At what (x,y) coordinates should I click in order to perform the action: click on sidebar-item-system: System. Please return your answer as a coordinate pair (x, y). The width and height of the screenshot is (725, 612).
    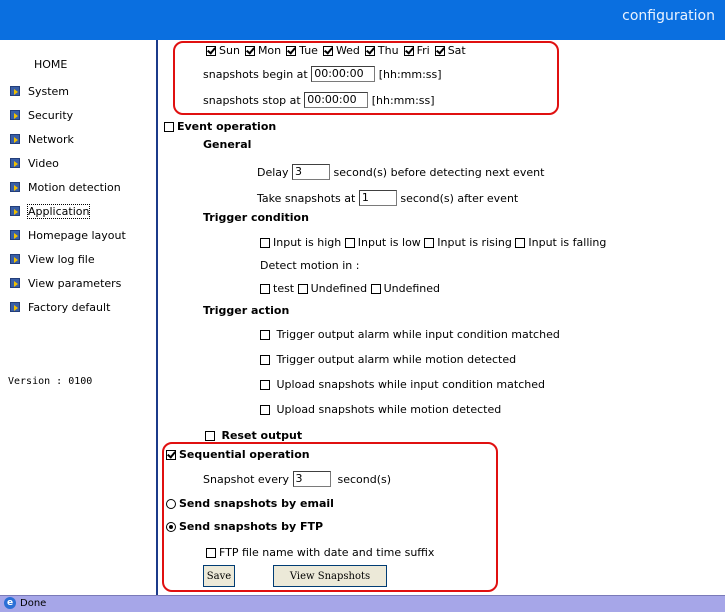
    Looking at the image, I should click on (39, 91).